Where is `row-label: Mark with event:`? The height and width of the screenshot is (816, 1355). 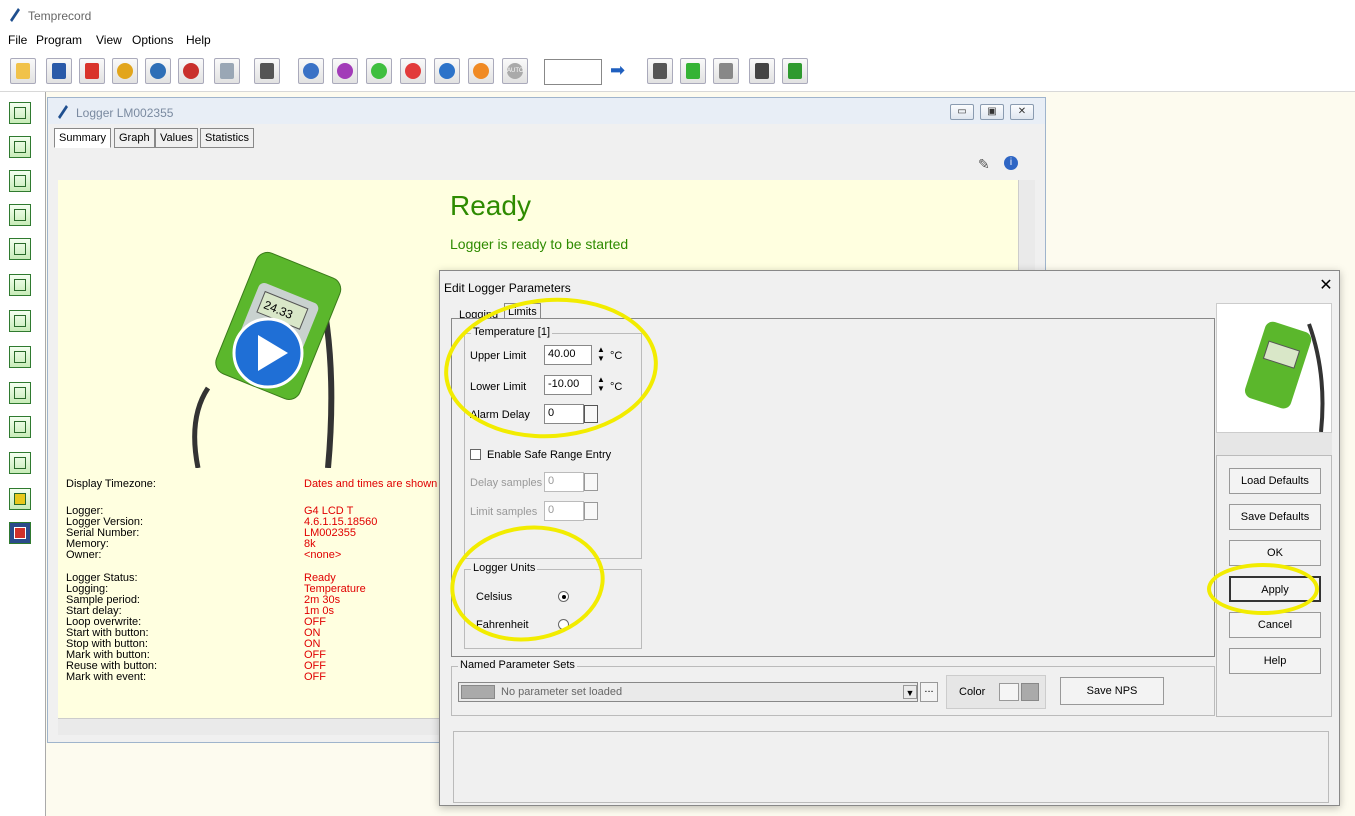 row-label: Mark with event: is located at coordinates (106, 677).